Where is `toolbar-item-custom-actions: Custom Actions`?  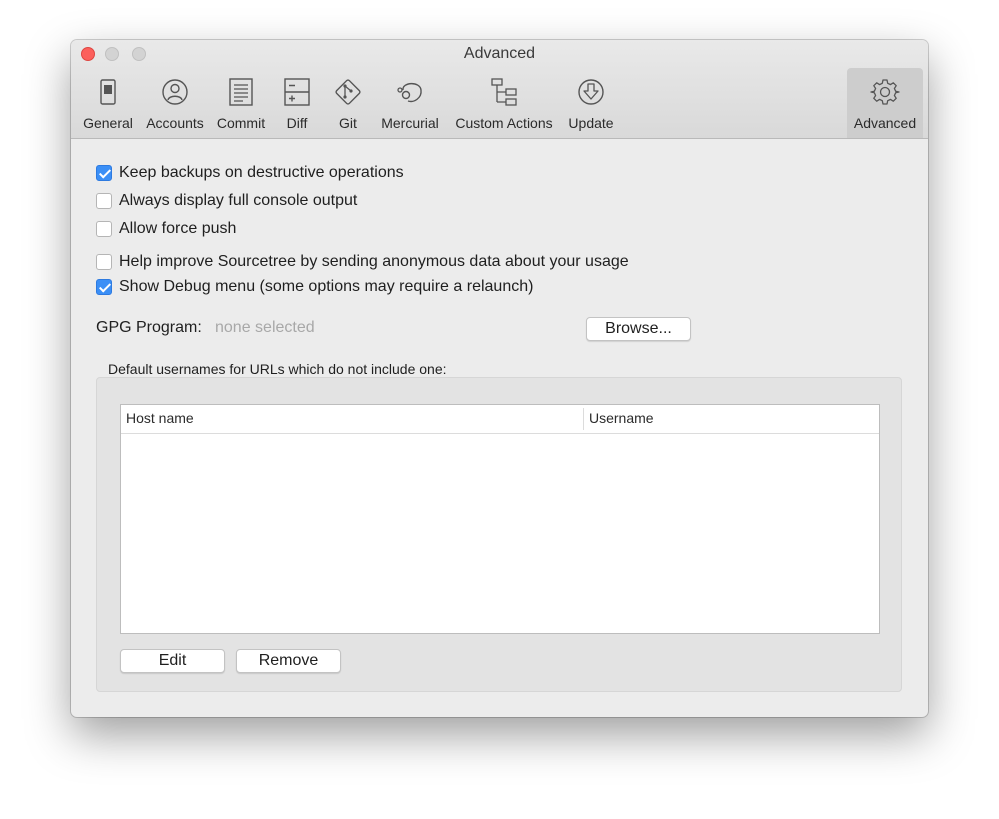 toolbar-item-custom-actions: Custom Actions is located at coordinates (504, 103).